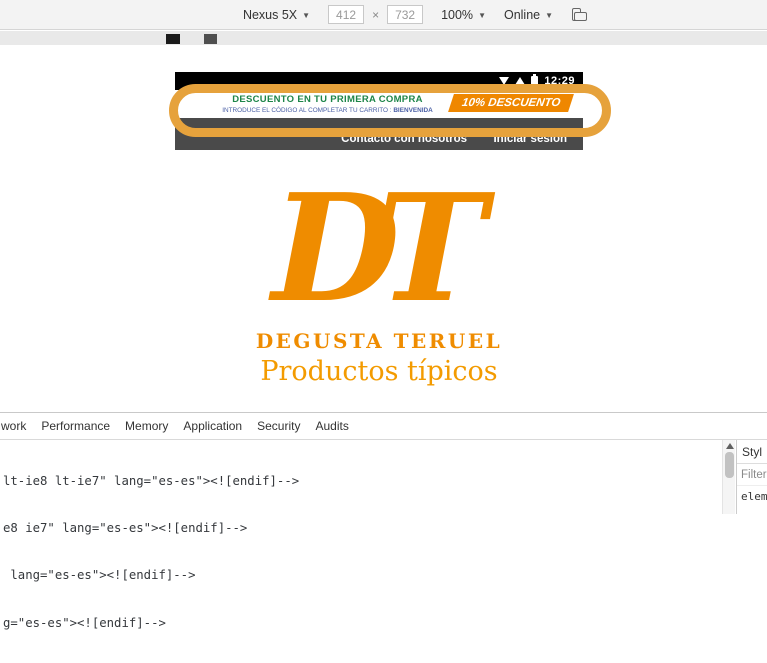 This screenshot has width=767, height=663. I want to click on dom-tree-line: g="es-es"><![endif]-->, so click(362, 624).